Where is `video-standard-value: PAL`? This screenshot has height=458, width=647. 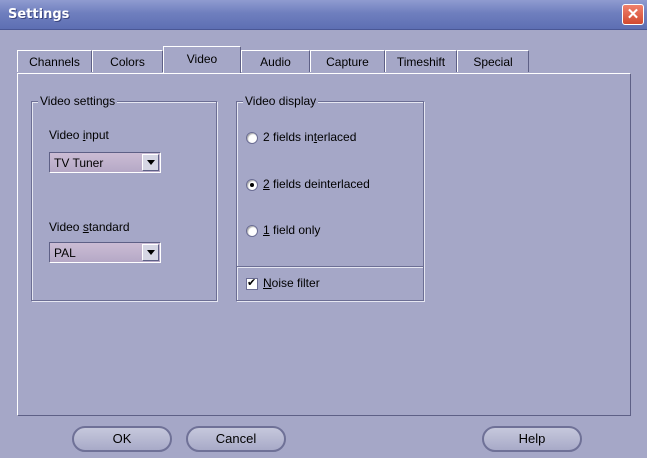
video-standard-value: PAL is located at coordinates (65, 253).